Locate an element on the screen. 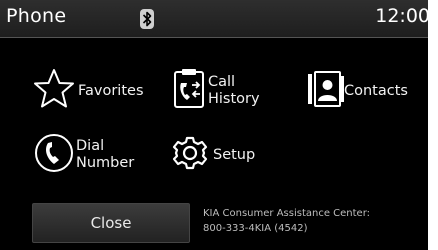 This screenshot has width=438, height=250. favorites-label: Favorites is located at coordinates (111, 90).